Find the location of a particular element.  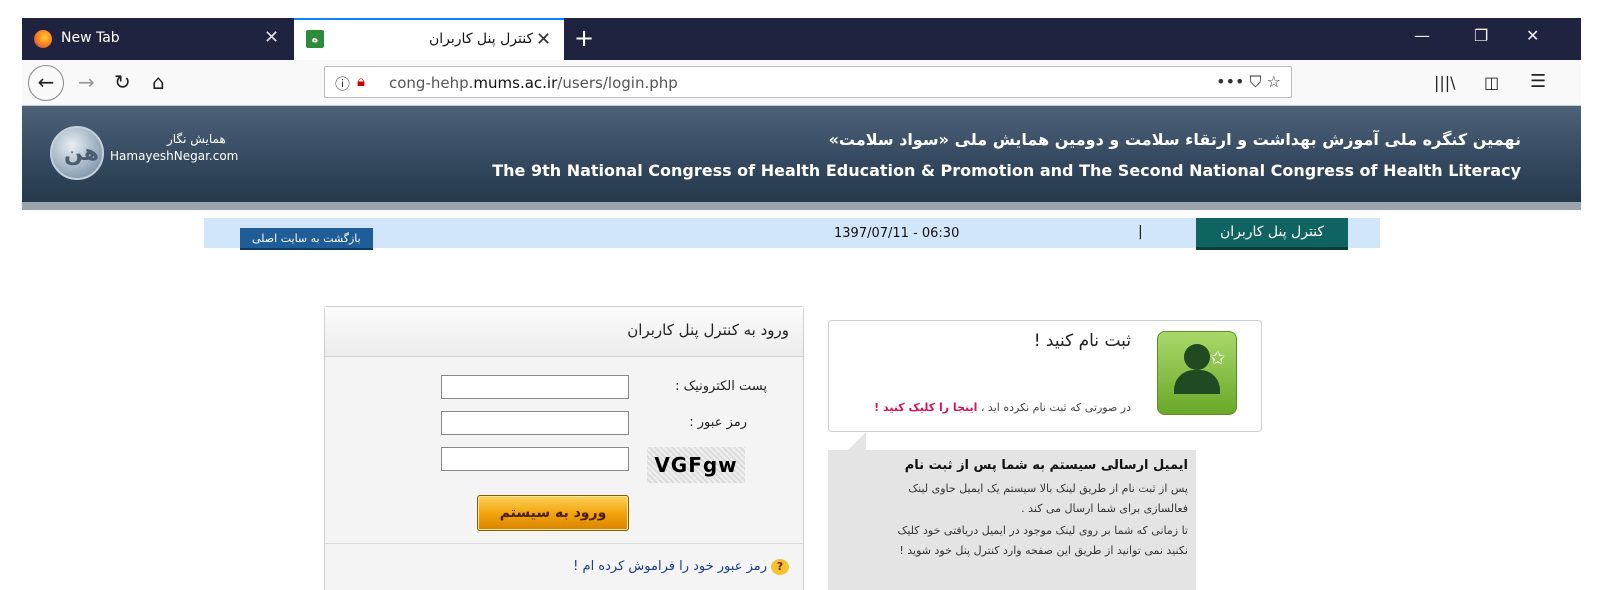

firefox-icon is located at coordinates (43, 39).